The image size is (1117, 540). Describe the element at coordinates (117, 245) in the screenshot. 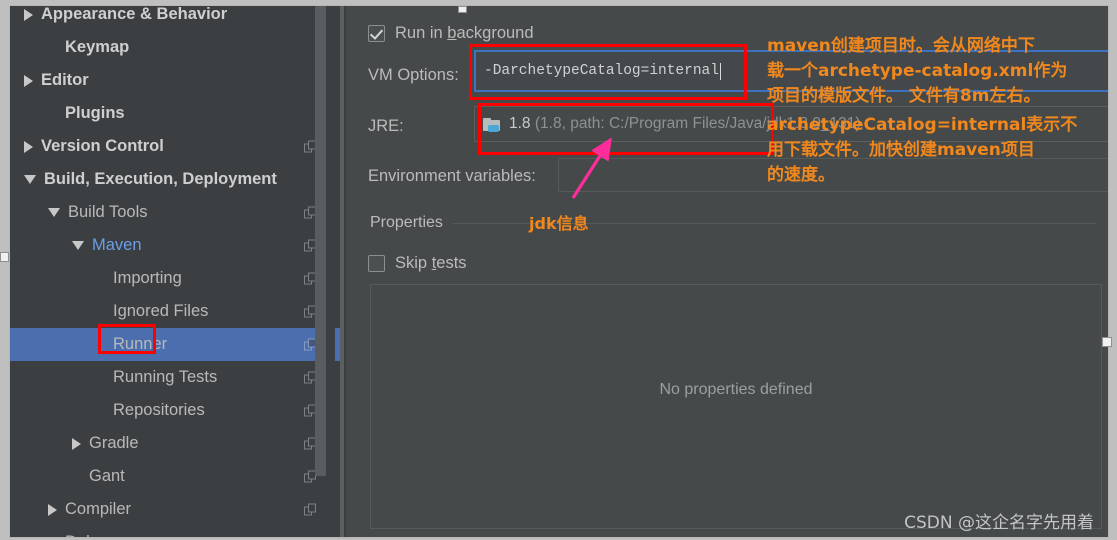

I see `sidebar-item-label: Maven` at that location.